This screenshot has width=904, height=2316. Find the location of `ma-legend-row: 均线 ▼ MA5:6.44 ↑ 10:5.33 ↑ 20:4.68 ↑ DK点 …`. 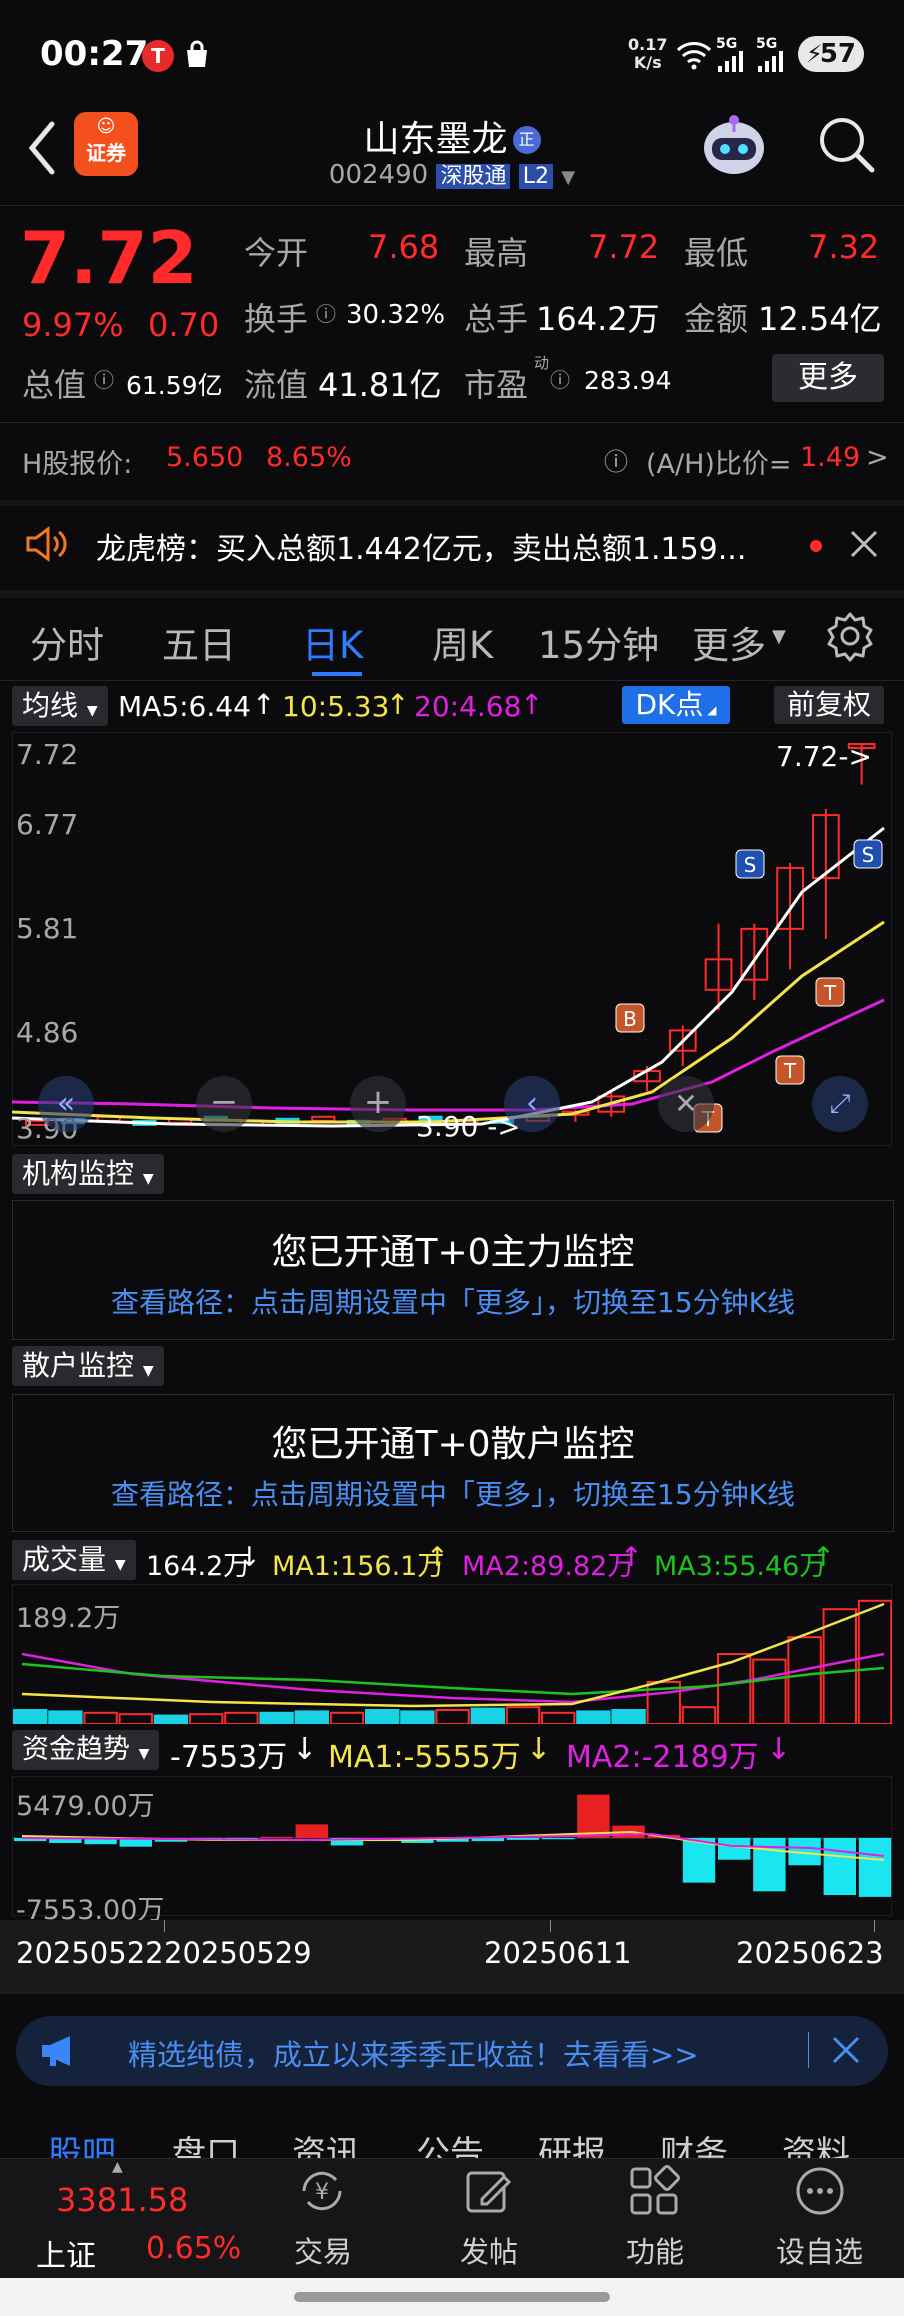

ma-legend-row: 均线 ▼ MA5:6.44 ↑ 10:5.33 ↑ 20:4.68 ↑ DK点 … is located at coordinates (452, 706).